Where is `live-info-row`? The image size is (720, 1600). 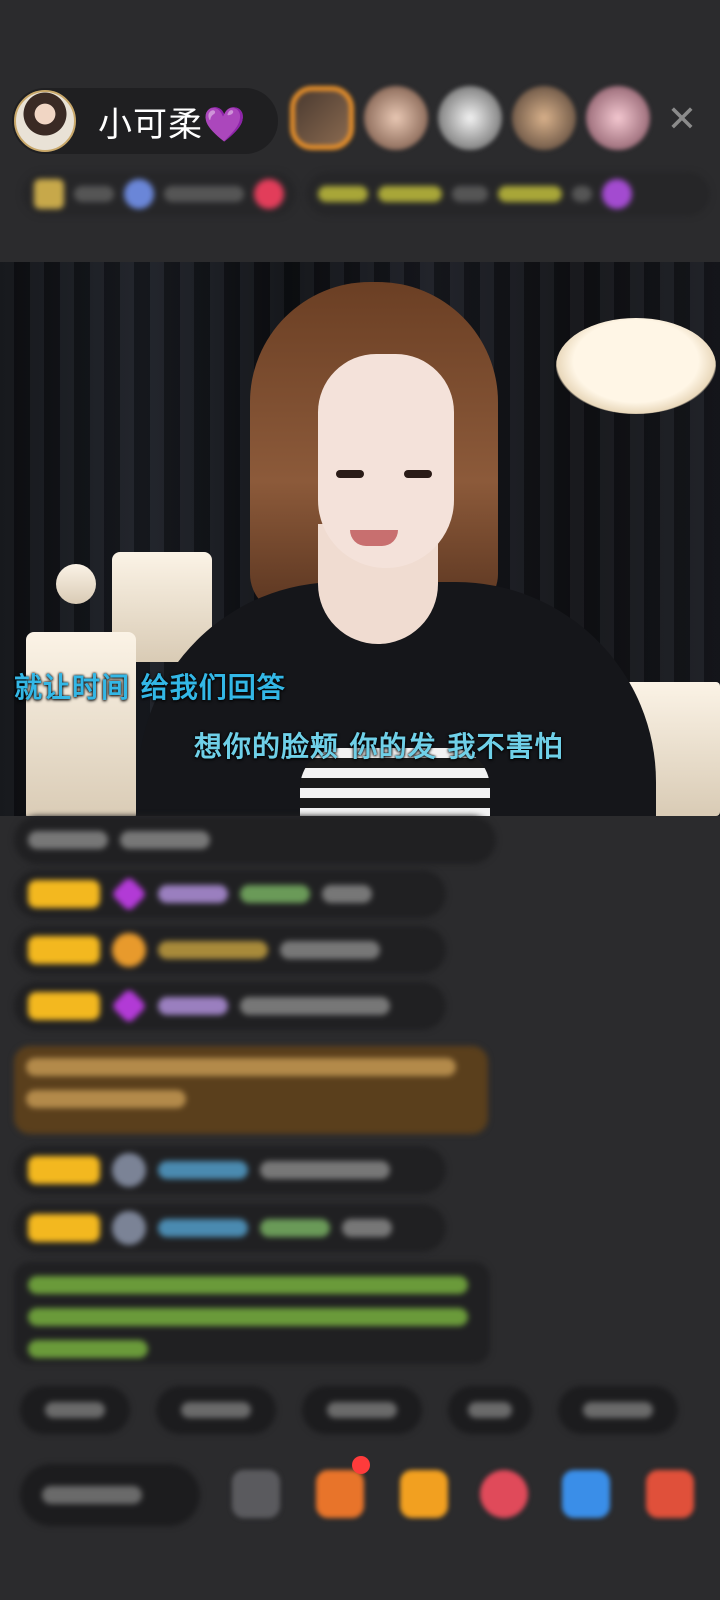 live-info-row is located at coordinates (366, 194).